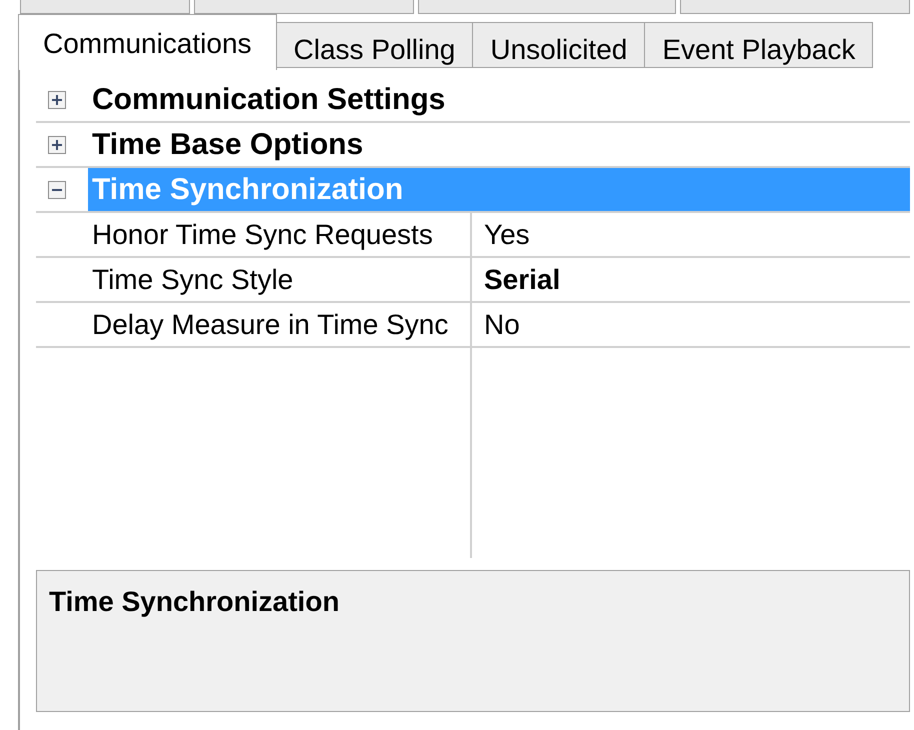  Describe the element at coordinates (759, 45) in the screenshot. I see `tab: Event Playback` at that location.